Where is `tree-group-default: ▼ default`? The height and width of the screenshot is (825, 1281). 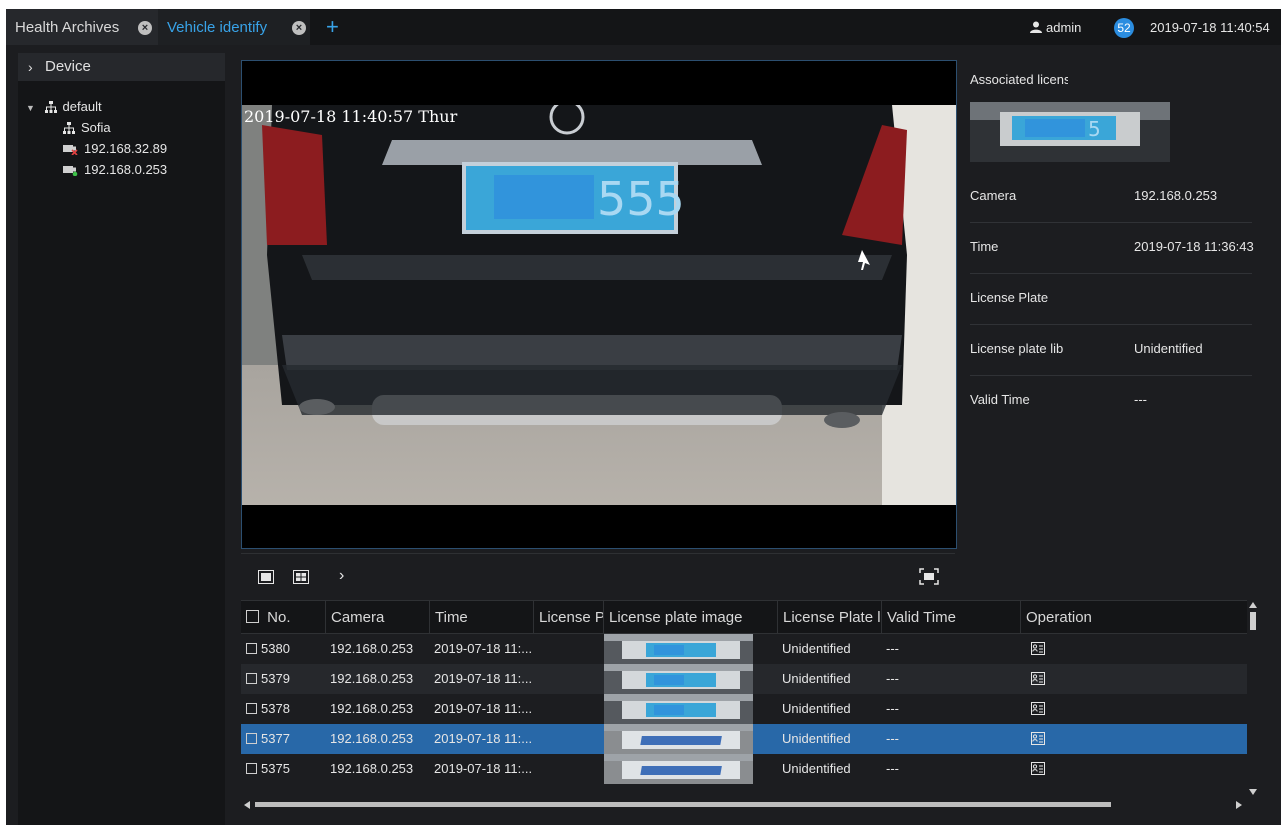 tree-group-default: ▼ default is located at coordinates (64, 107).